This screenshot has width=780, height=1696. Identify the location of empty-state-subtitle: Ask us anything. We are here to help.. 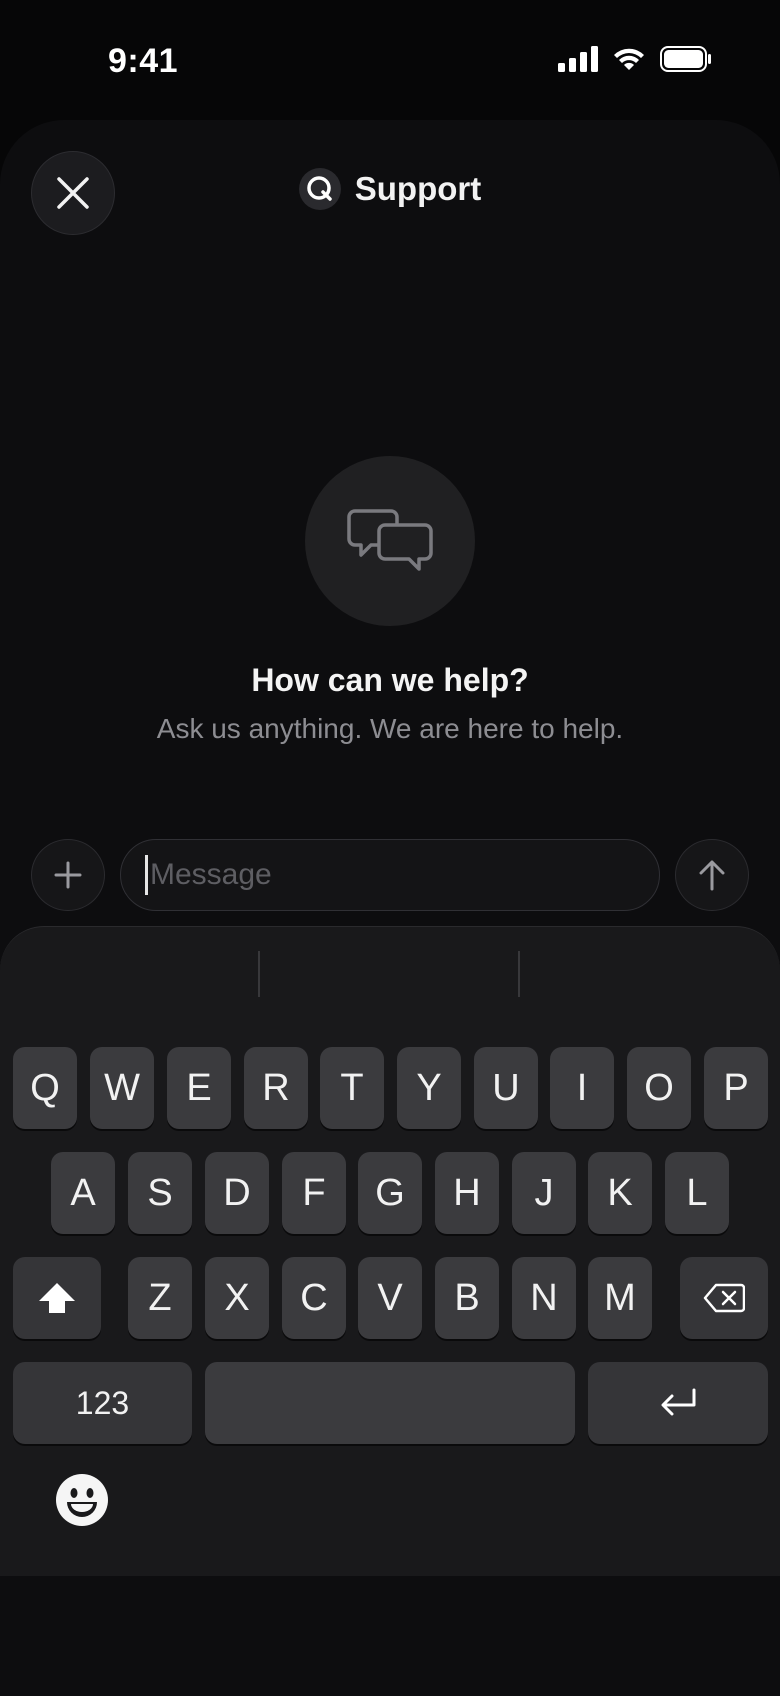
(390, 728).